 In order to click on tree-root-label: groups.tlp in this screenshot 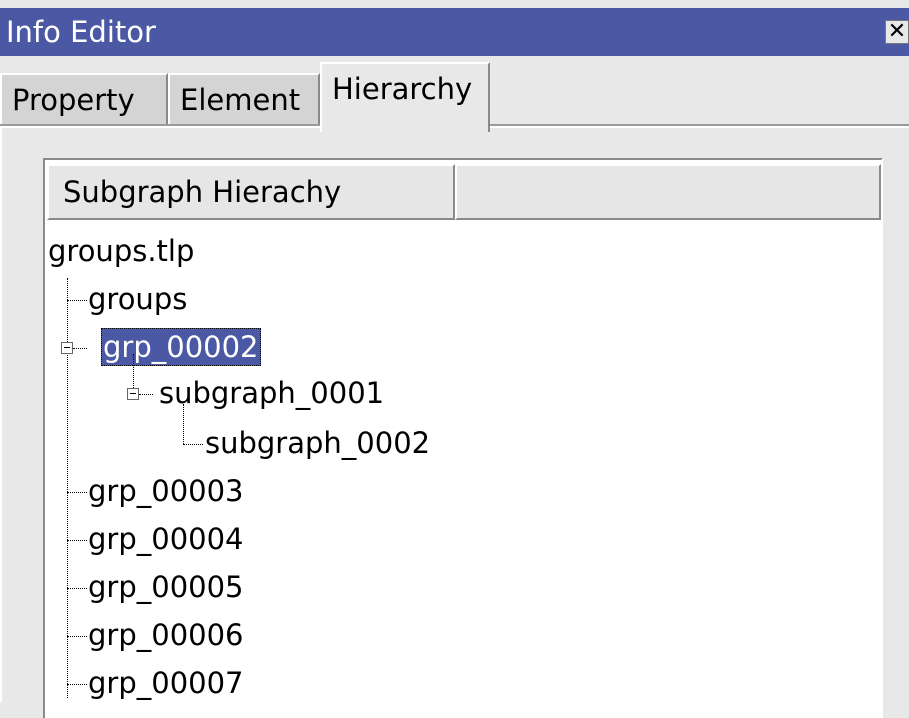, I will do `click(121, 251)`.